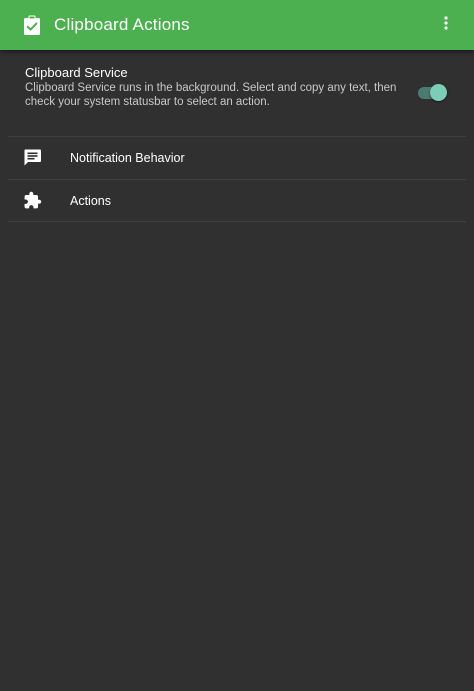 The image size is (474, 691). I want to click on message-icon, so click(32, 157).